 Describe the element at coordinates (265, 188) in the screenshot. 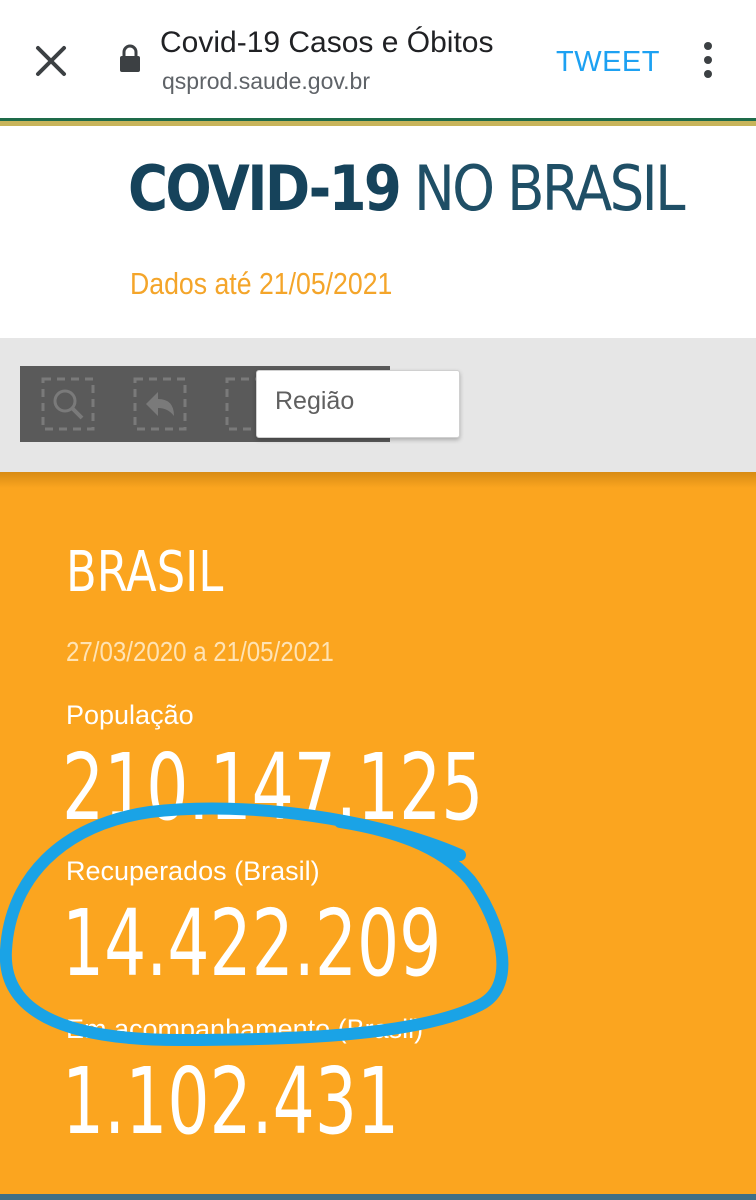

I see `page-title-bold: COVID-19` at that location.